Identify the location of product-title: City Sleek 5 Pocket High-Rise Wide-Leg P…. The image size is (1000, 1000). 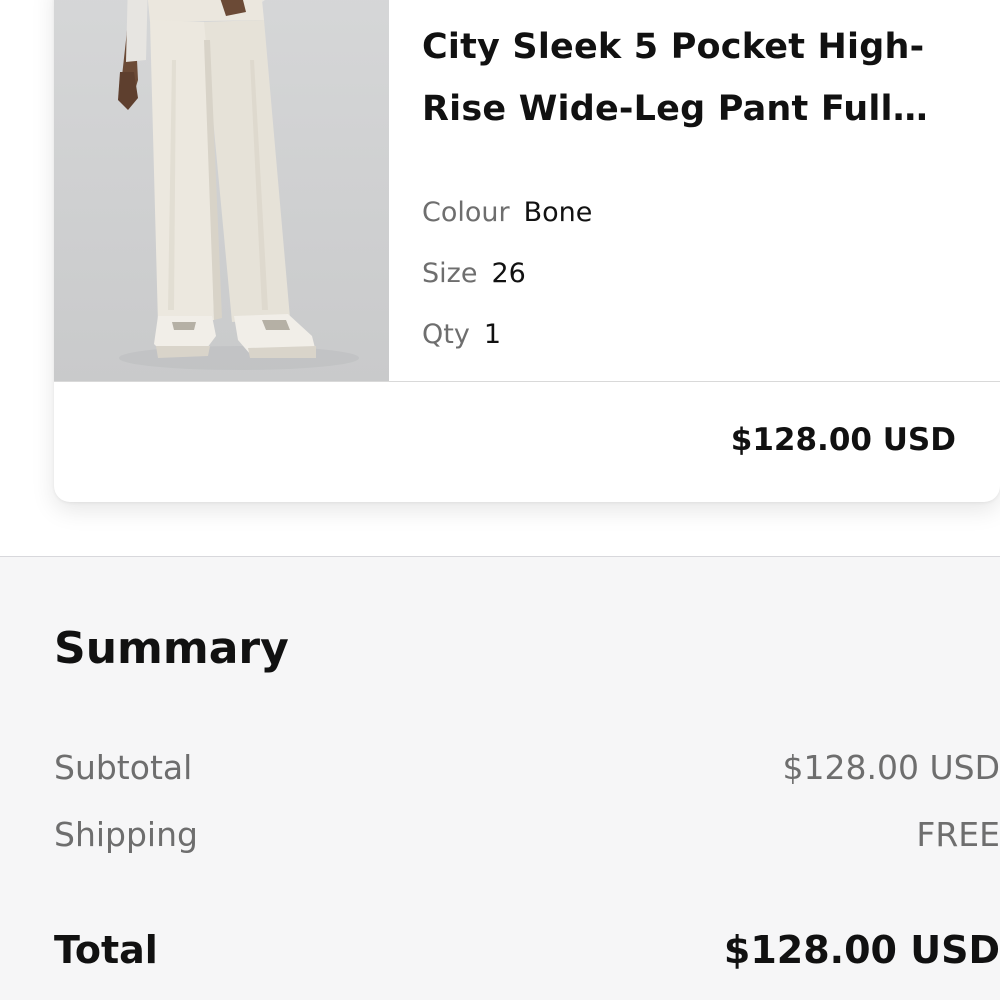
(702, 78).